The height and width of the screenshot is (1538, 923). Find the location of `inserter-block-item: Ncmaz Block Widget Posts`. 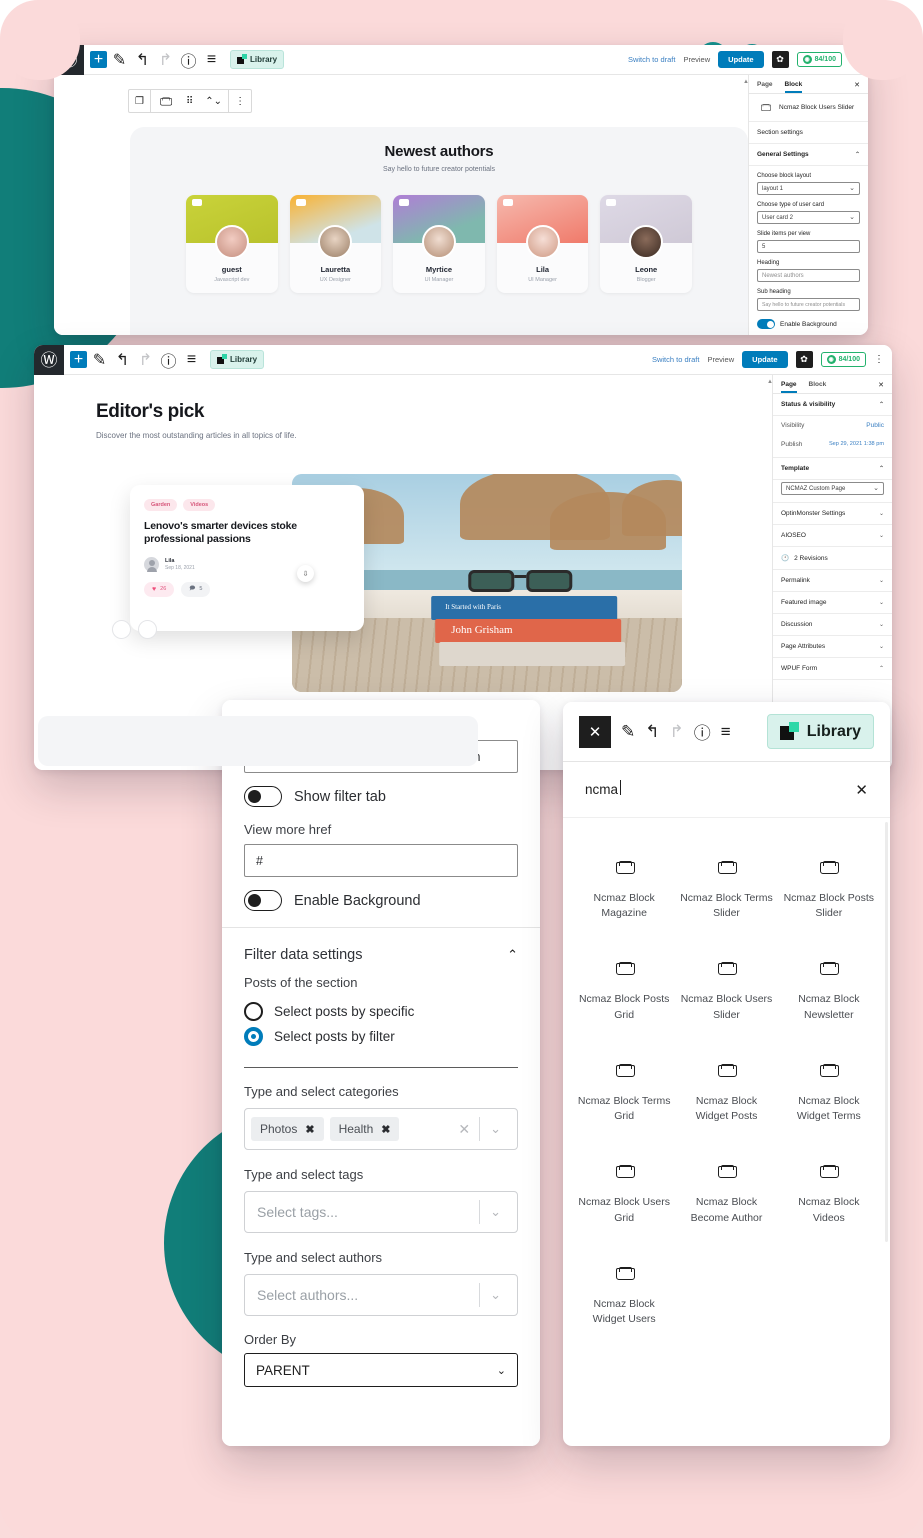

inserter-block-item: Ncmaz Block Widget Posts is located at coordinates (726, 1095).